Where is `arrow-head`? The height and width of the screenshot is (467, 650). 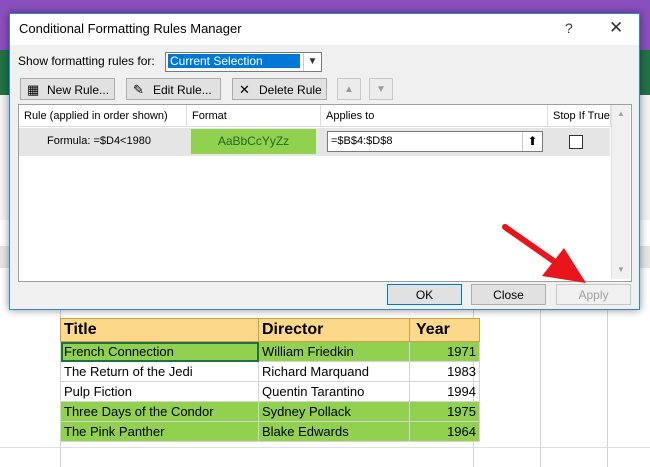
arrow-head is located at coordinates (564, 265).